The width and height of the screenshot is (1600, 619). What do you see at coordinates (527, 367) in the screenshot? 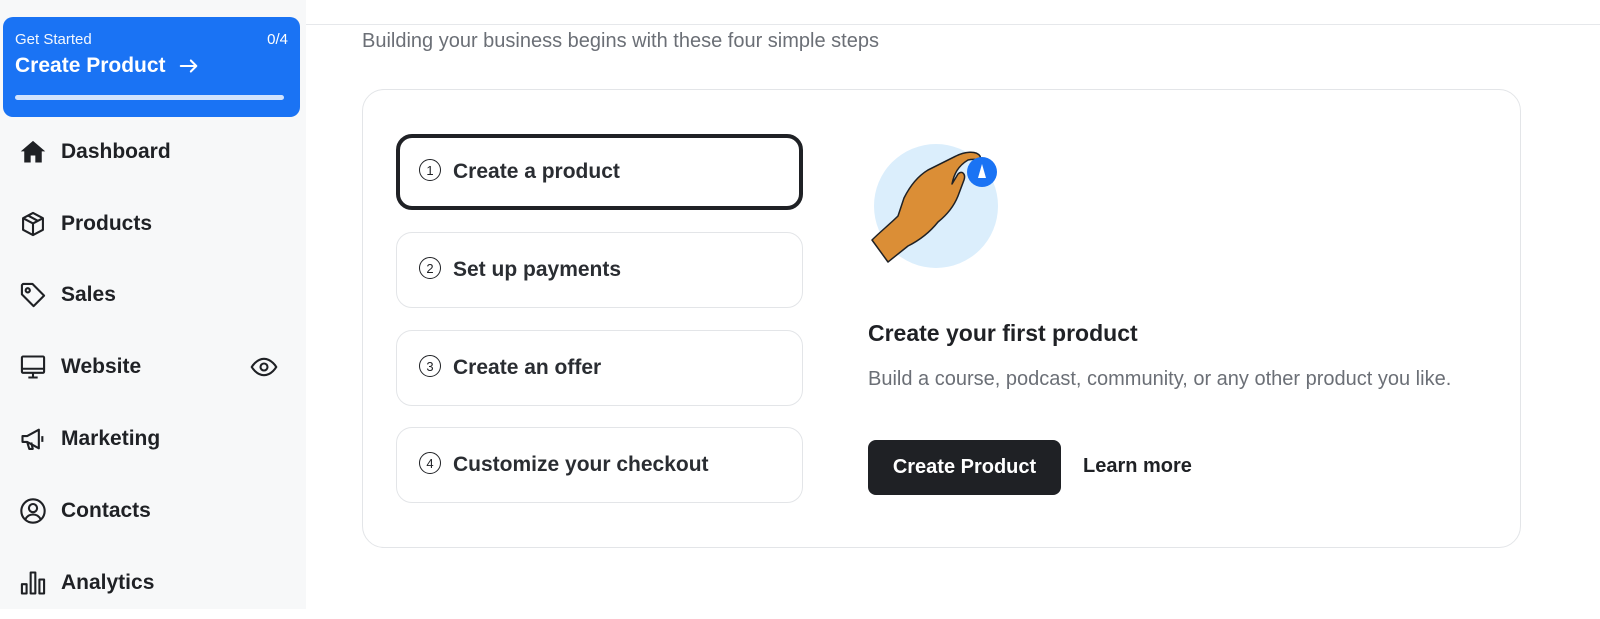
I see `step-label: Create an offer` at bounding box center [527, 367].